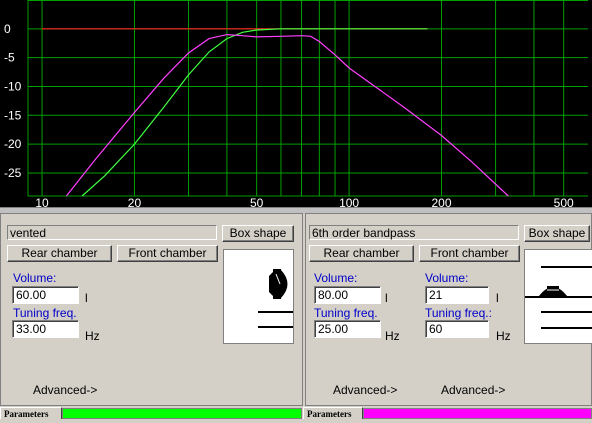 This screenshot has height=423, width=592. What do you see at coordinates (35, 278) in the screenshot?
I see `volume-label: Volume:` at bounding box center [35, 278].